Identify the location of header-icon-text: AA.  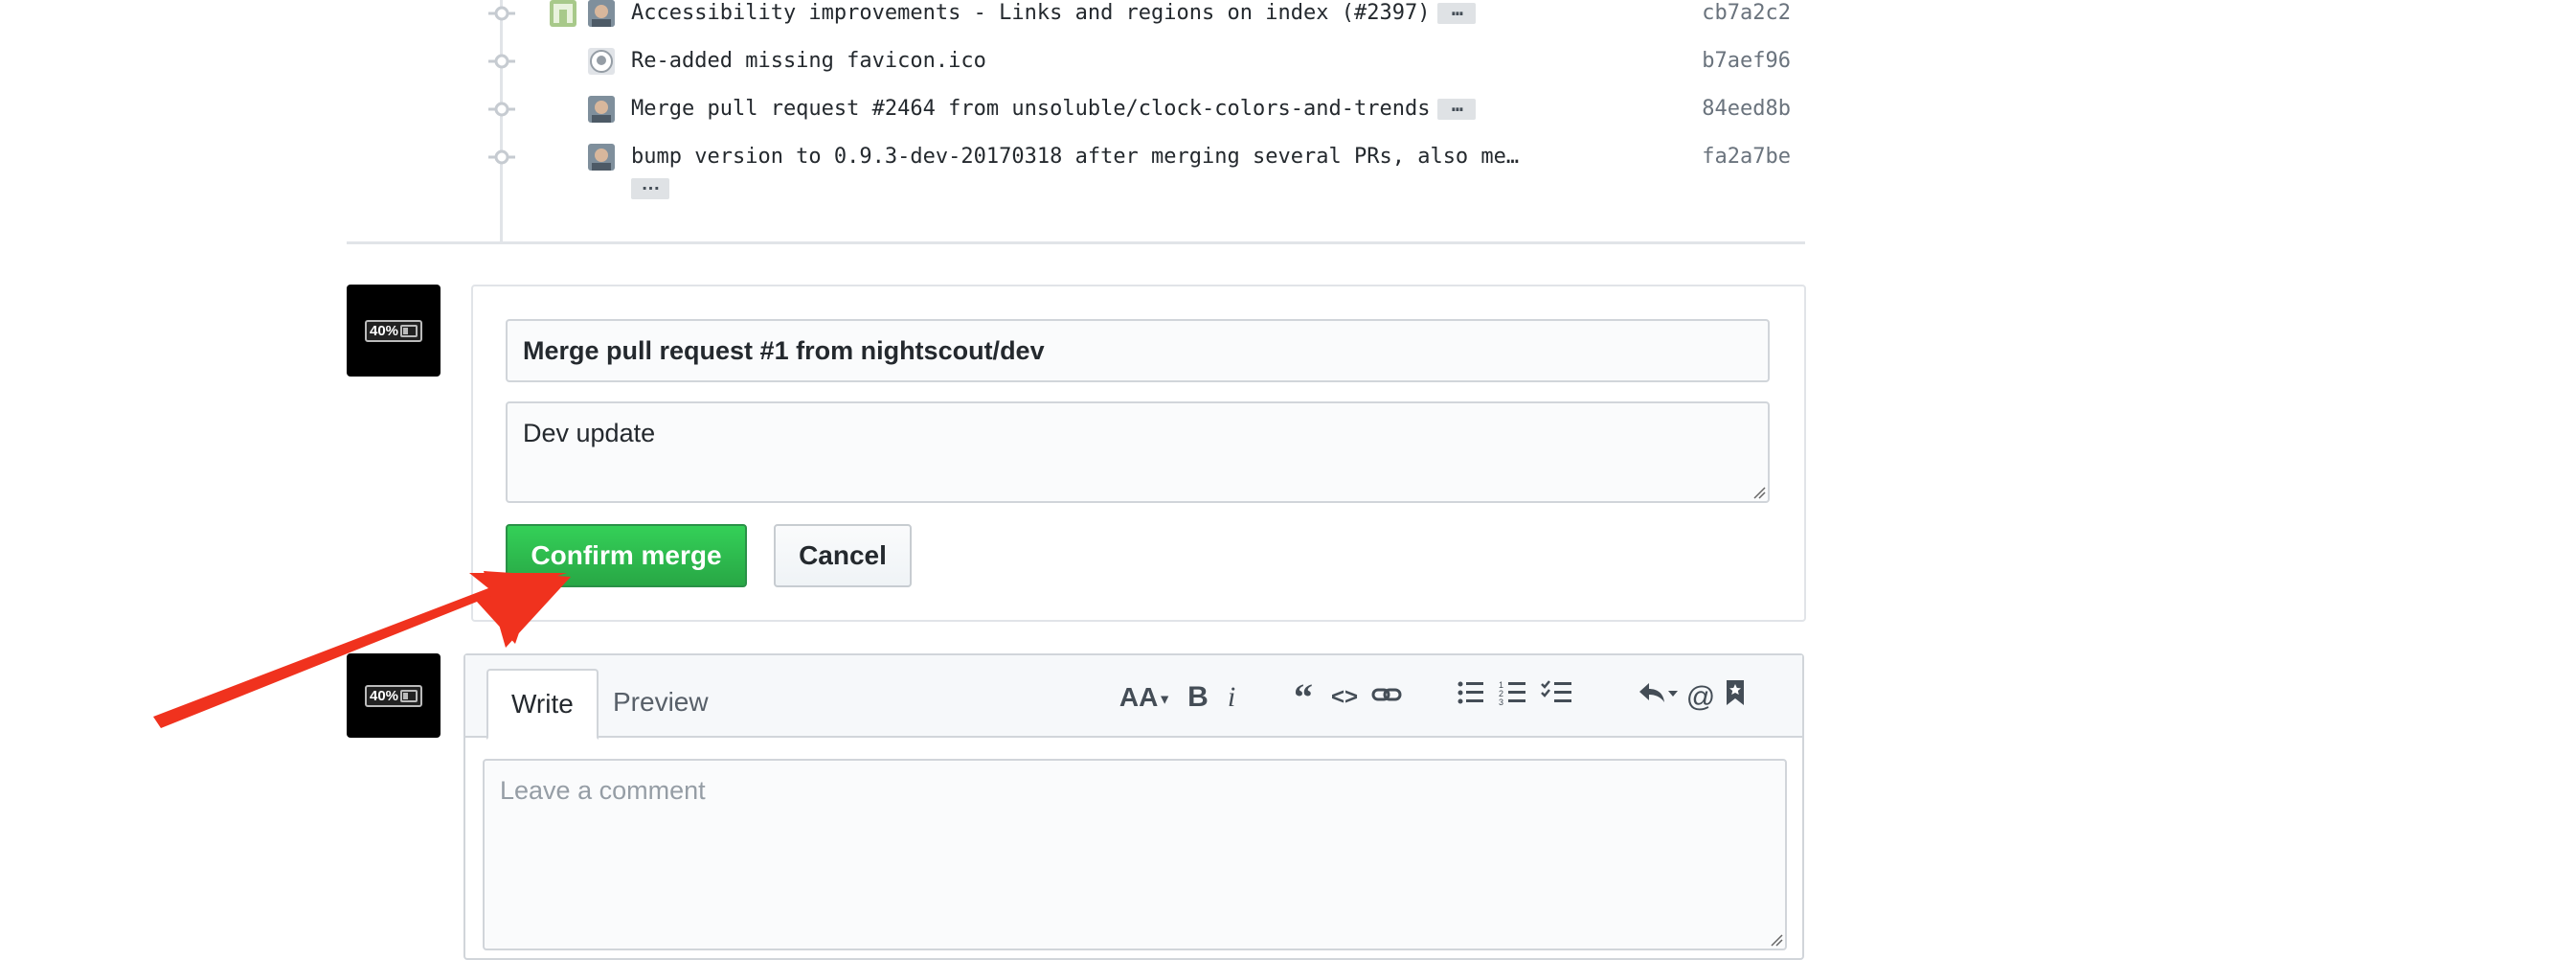
(1139, 697).